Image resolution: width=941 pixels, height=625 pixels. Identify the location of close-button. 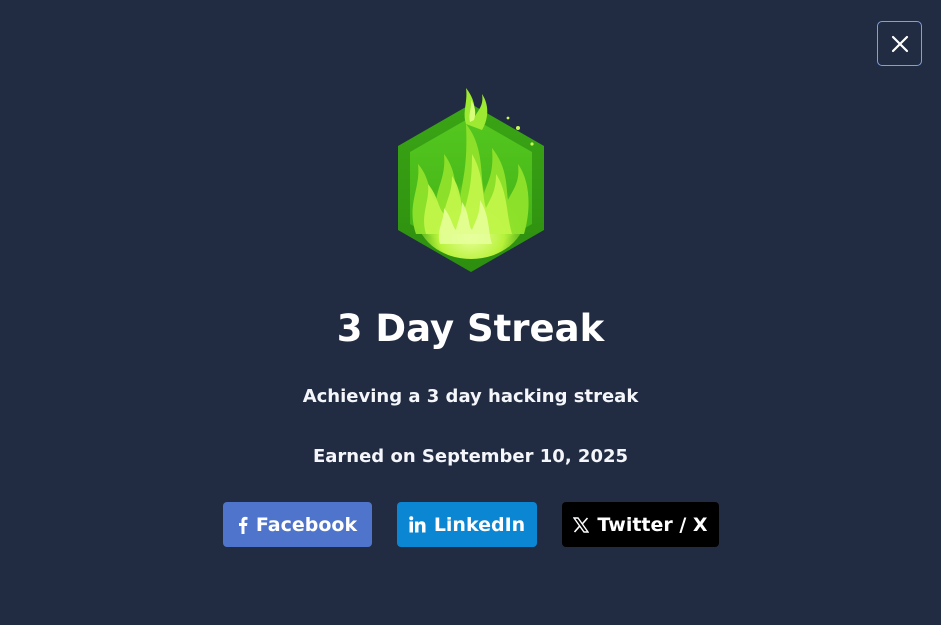
(899, 43).